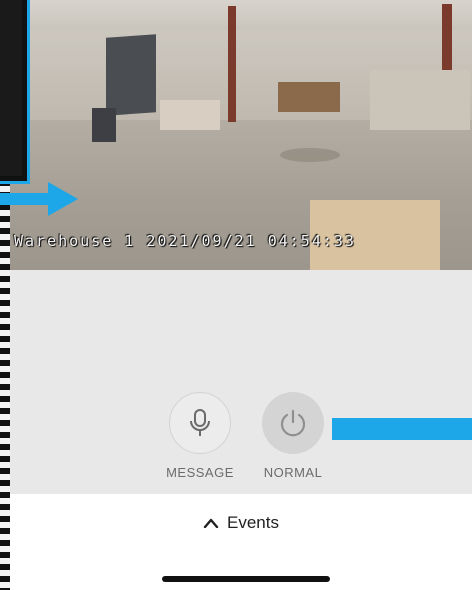 The height and width of the screenshot is (590, 472). I want to click on highlight-frame, so click(15, 92).